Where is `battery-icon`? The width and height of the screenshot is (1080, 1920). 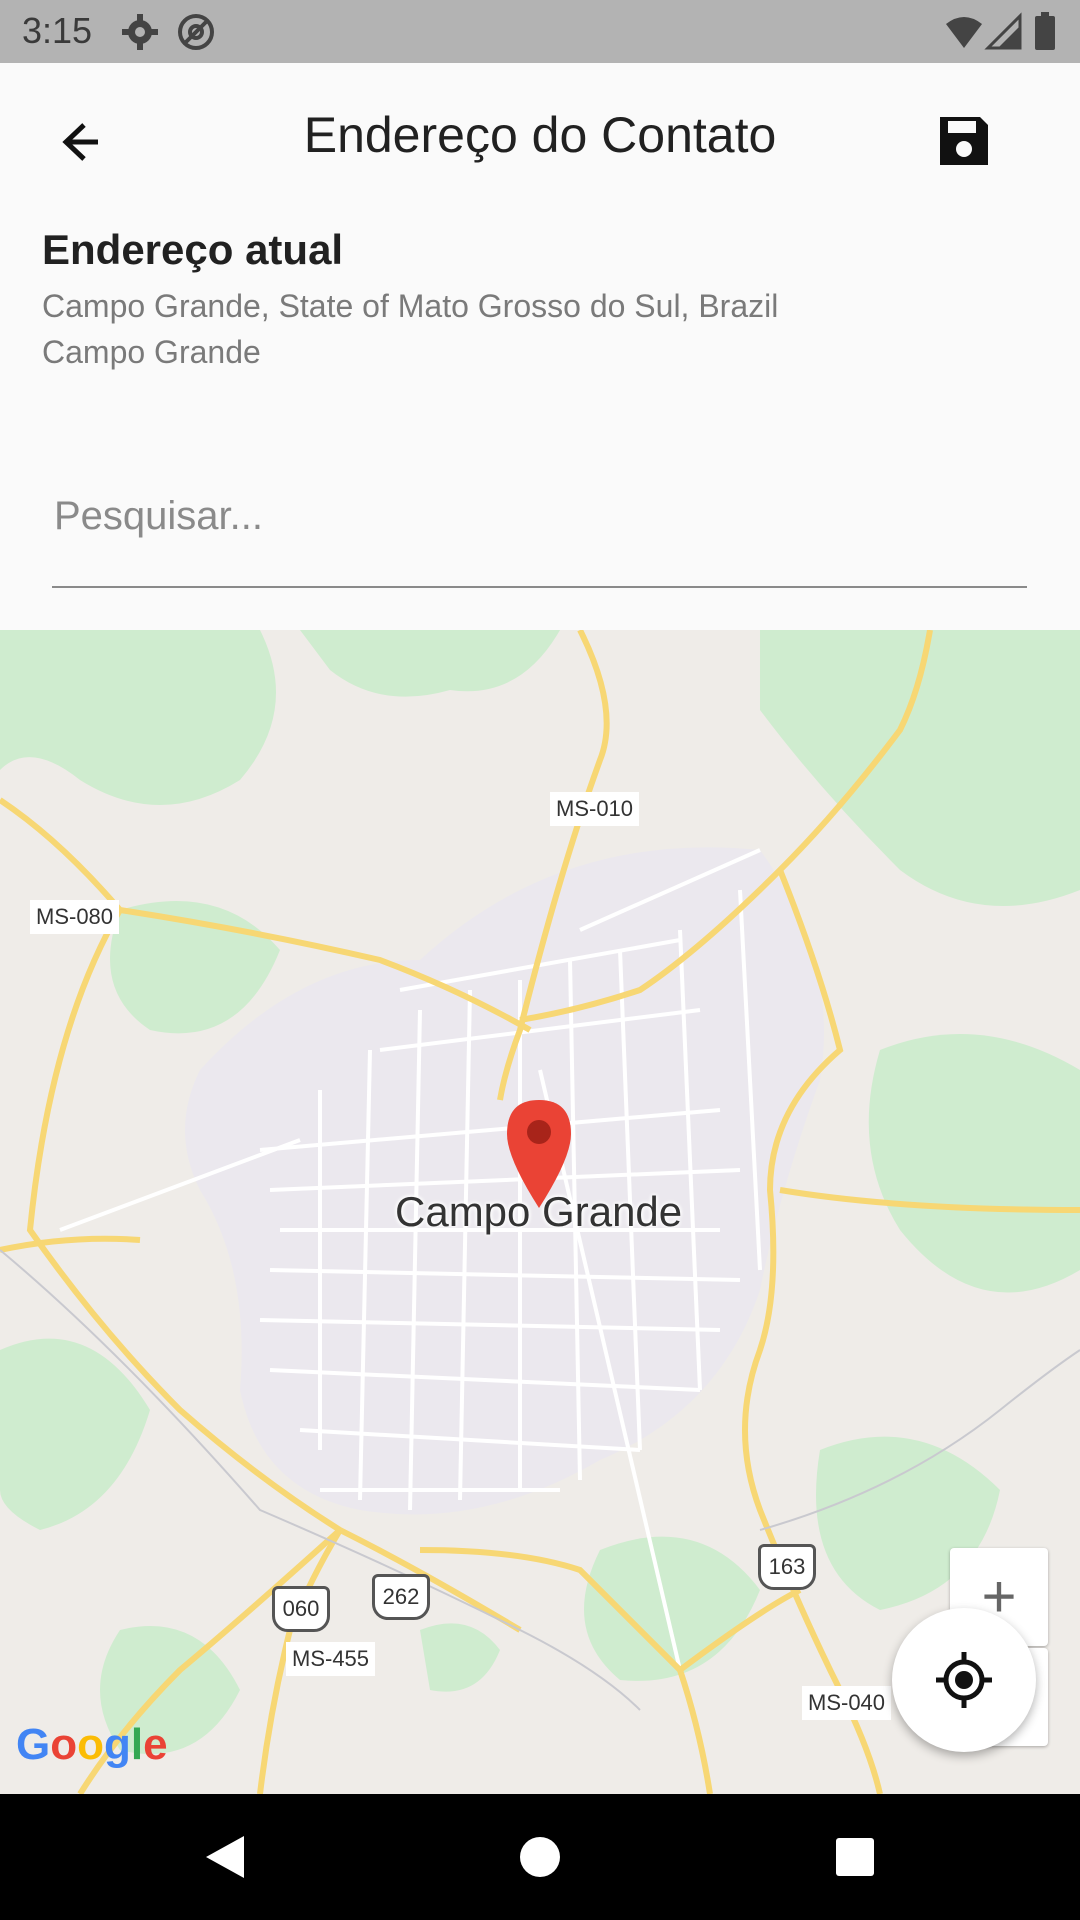
battery-icon is located at coordinates (1045, 32).